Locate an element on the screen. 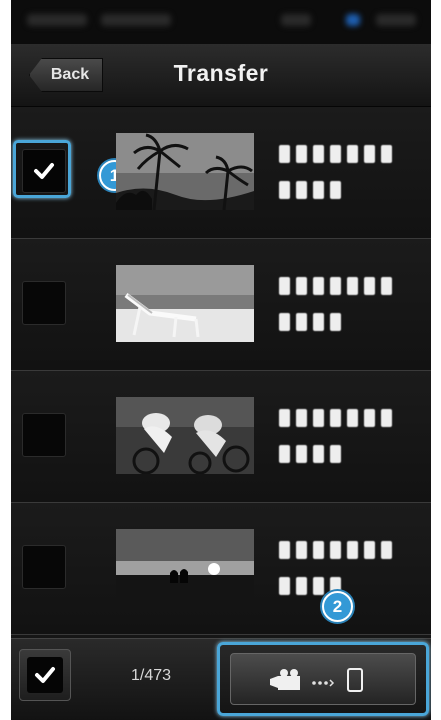 The image size is (441, 720). palm-trees-photo is located at coordinates (185, 171).